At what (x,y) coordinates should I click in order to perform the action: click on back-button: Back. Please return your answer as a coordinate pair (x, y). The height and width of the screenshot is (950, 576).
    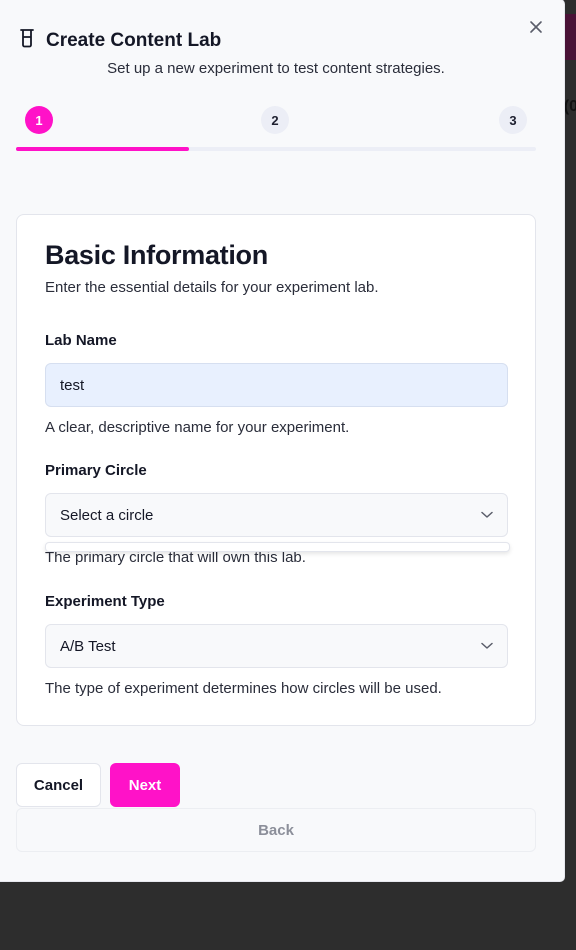
    Looking at the image, I should click on (276, 830).